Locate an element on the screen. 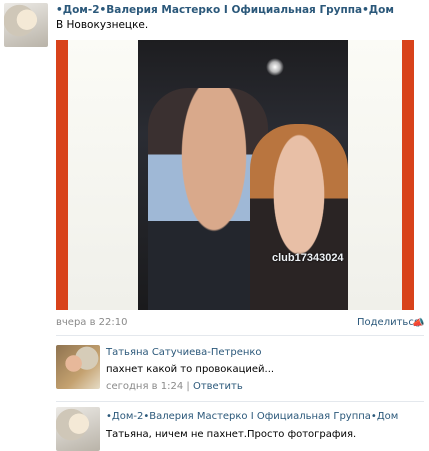  share-button: Поделиться is located at coordinates (388, 322).